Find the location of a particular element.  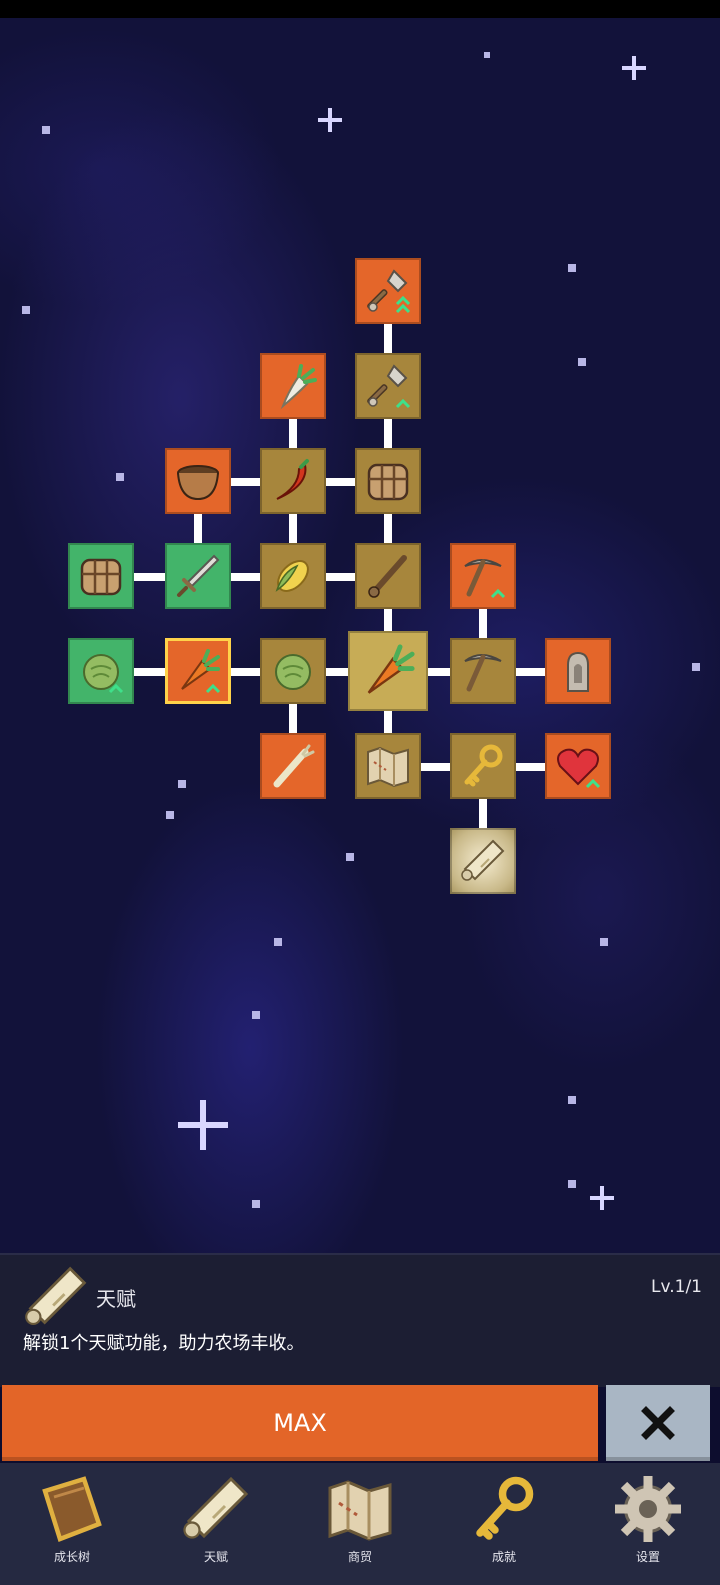

book-icon is located at coordinates (72, 1509).